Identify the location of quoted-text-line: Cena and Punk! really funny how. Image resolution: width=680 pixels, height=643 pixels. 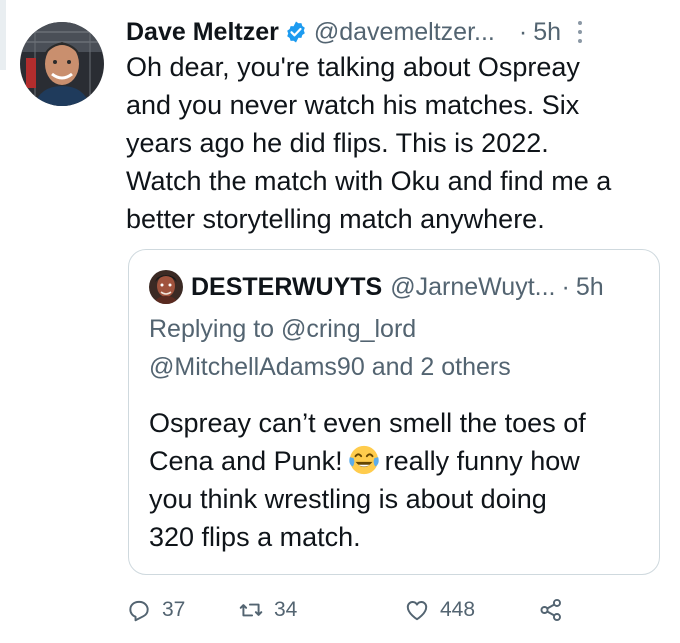
(399, 461).